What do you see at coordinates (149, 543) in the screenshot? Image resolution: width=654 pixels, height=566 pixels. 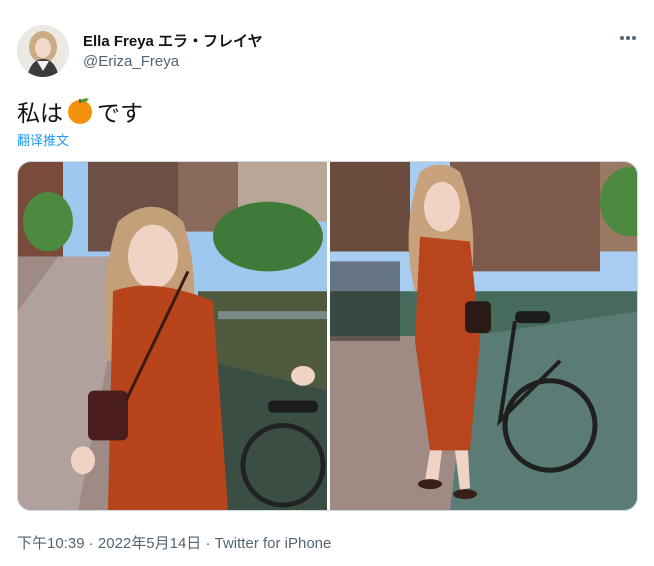 I see `tweet-date: 2022年5月14日` at bounding box center [149, 543].